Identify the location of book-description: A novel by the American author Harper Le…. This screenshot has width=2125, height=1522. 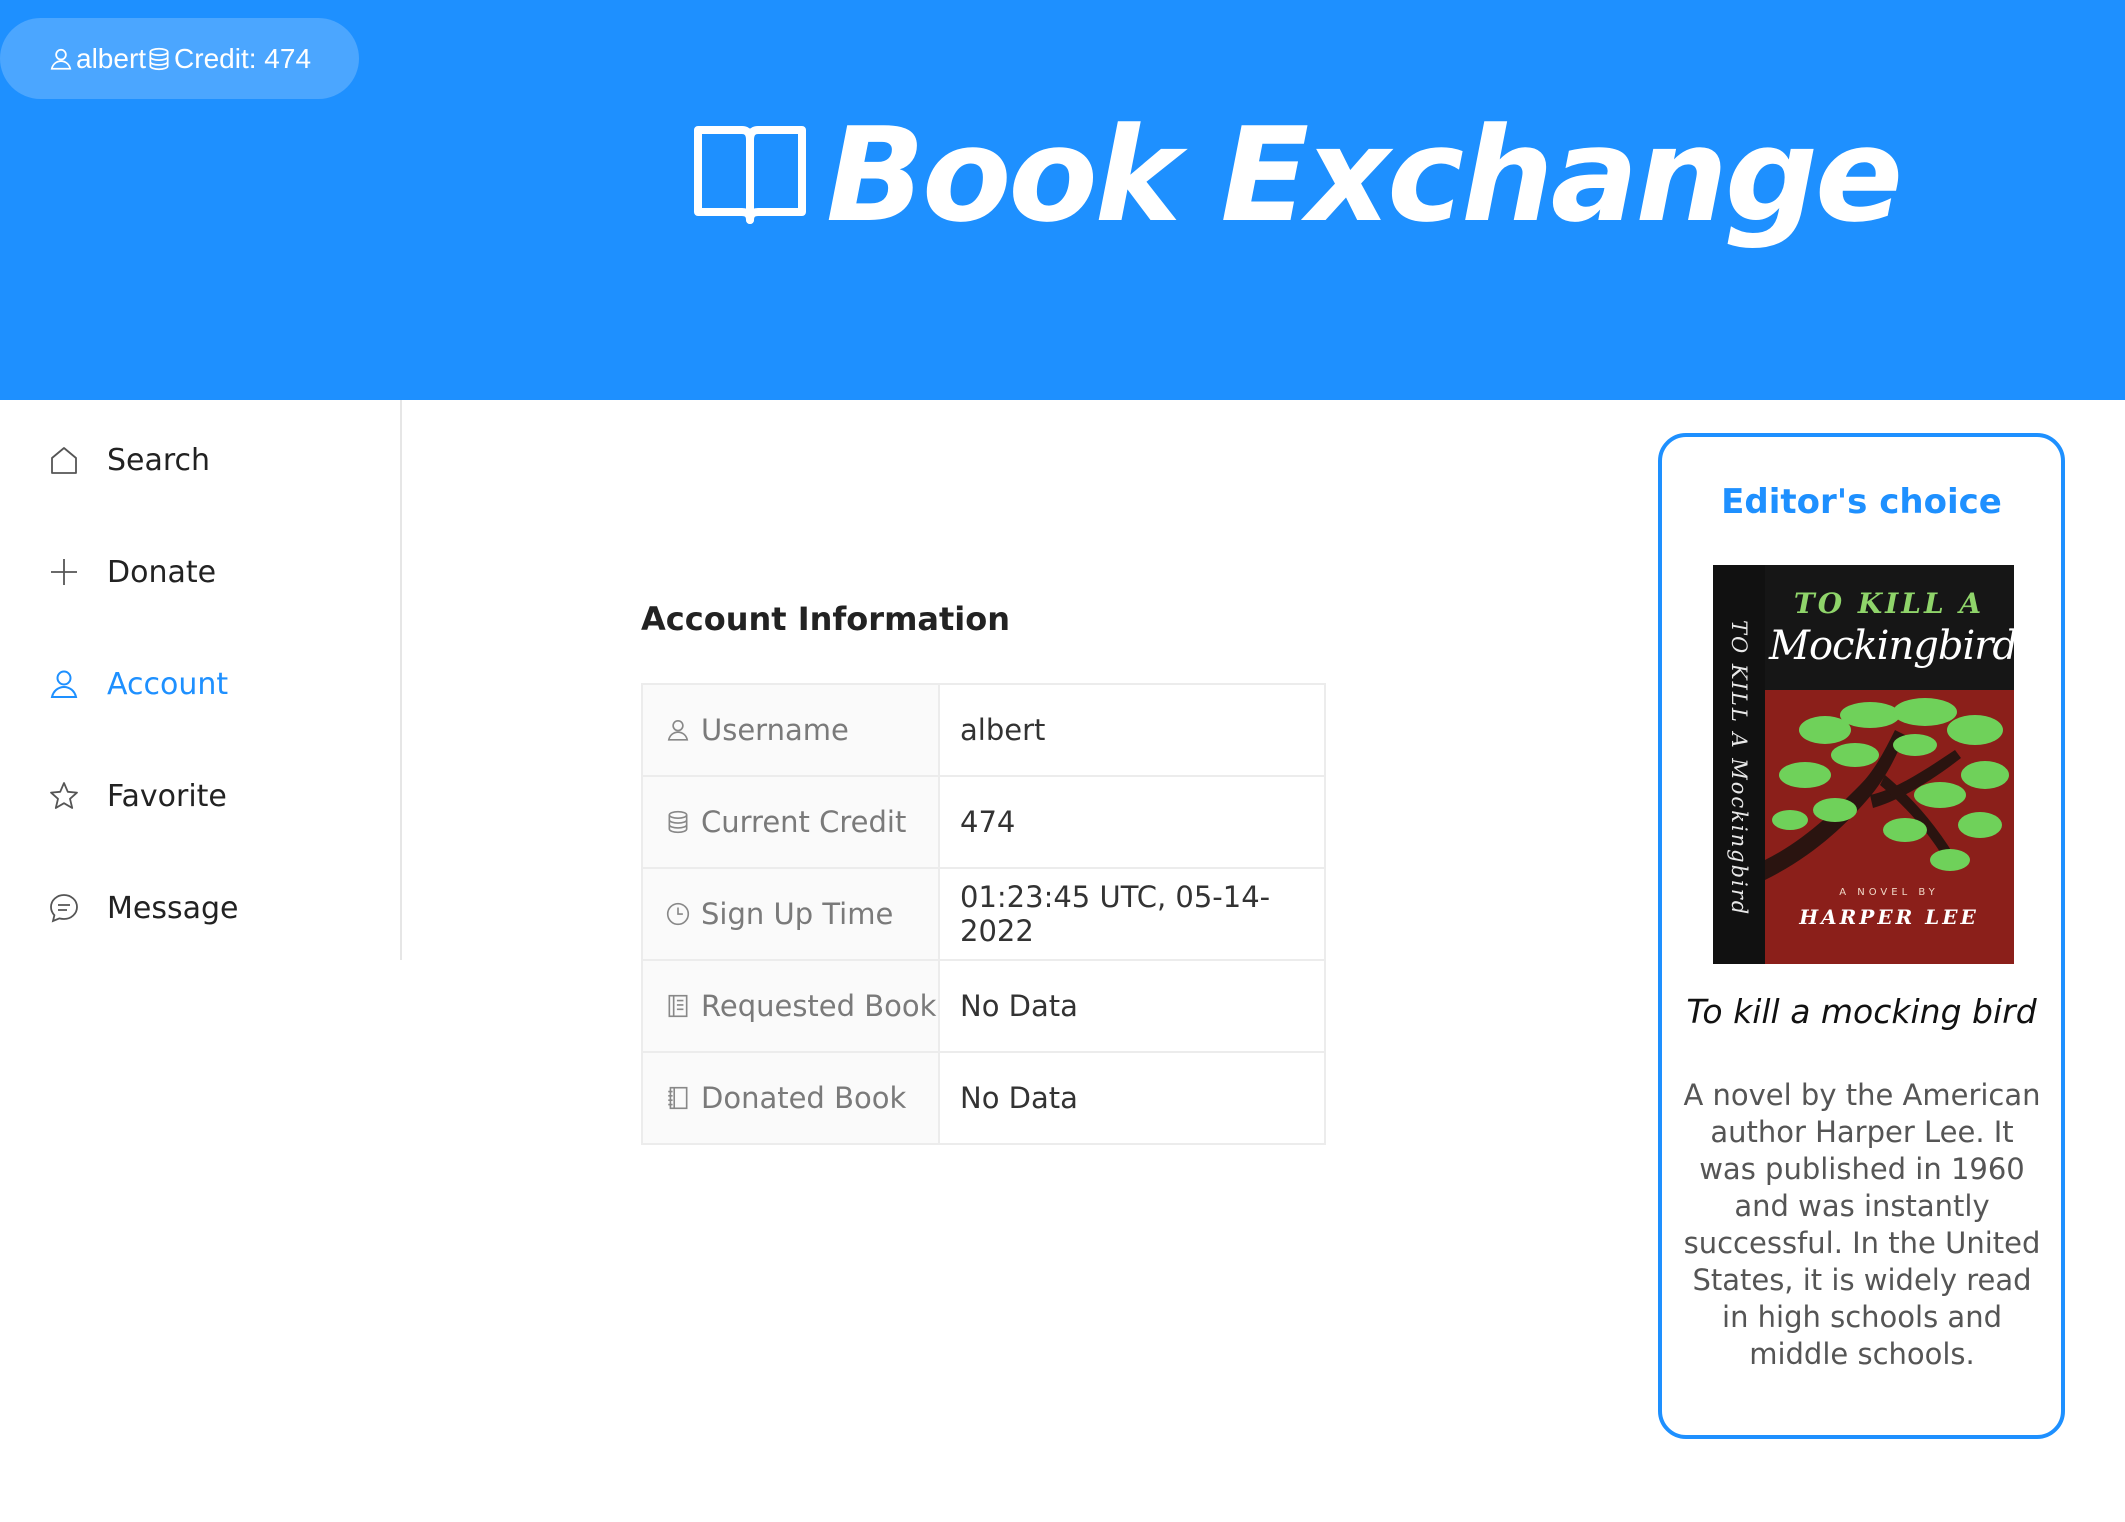
(1862, 1224).